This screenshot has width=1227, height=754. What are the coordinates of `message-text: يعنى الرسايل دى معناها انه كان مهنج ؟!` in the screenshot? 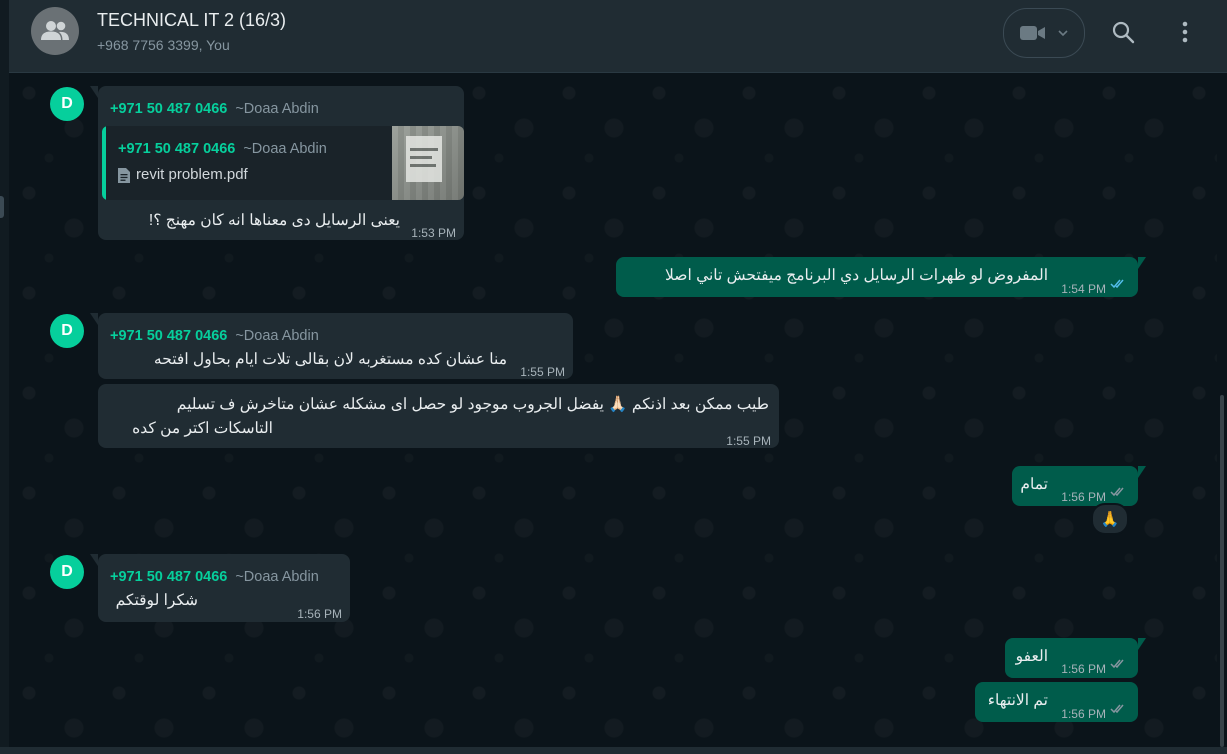 It's located at (274, 220).